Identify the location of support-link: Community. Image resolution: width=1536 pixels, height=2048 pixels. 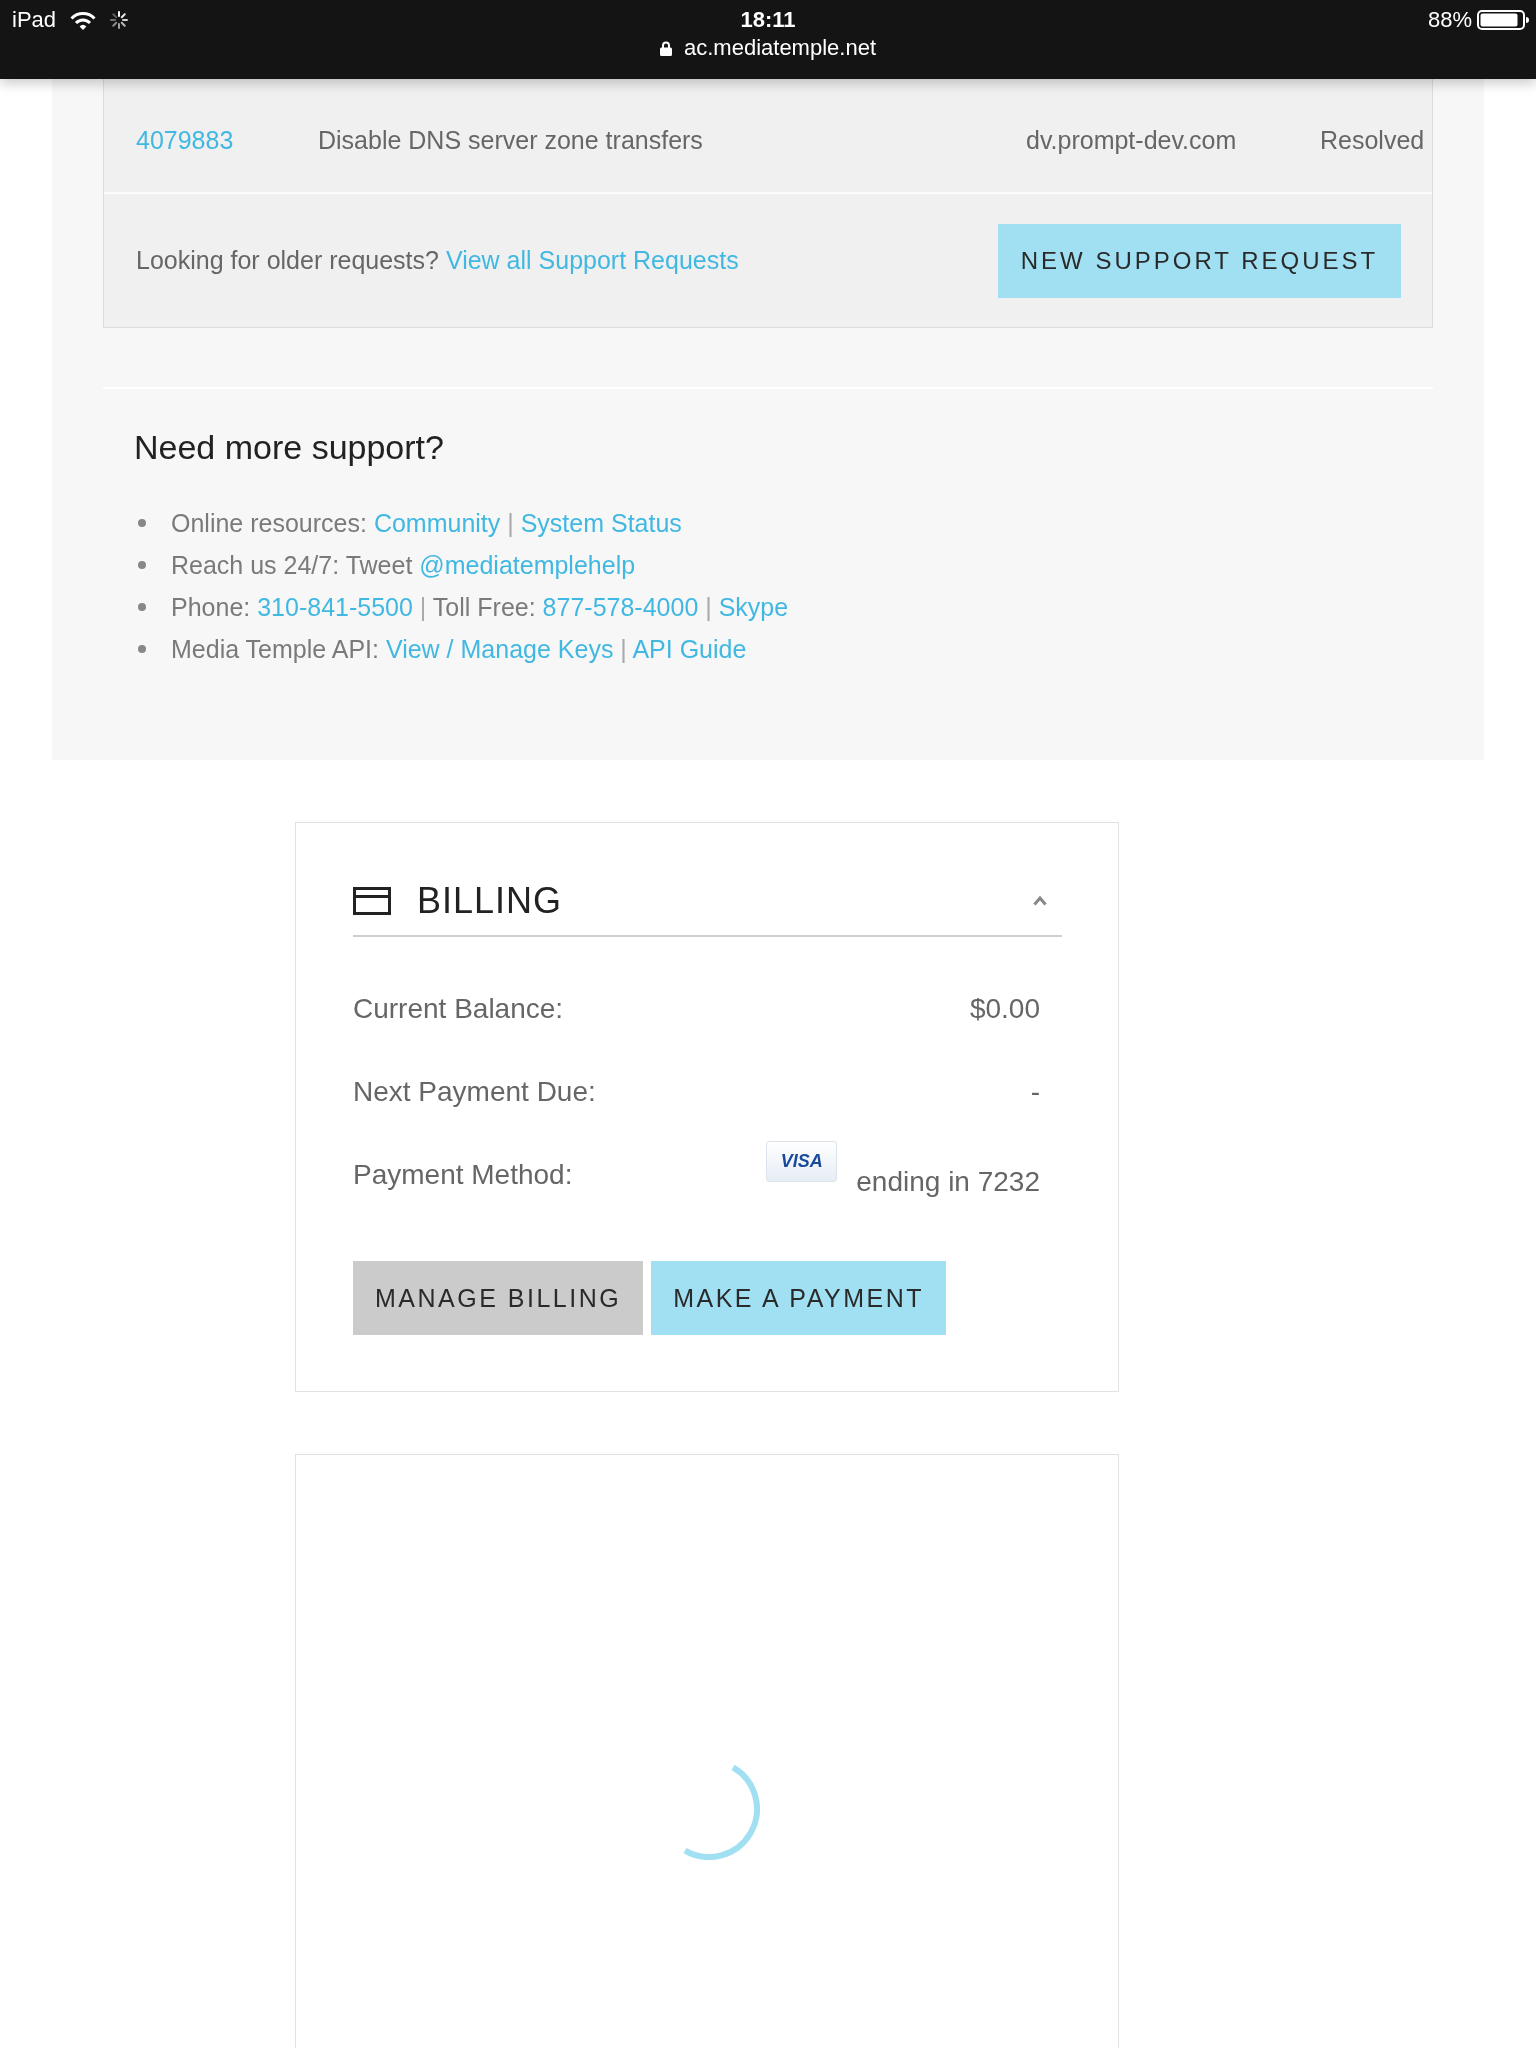
(437, 522).